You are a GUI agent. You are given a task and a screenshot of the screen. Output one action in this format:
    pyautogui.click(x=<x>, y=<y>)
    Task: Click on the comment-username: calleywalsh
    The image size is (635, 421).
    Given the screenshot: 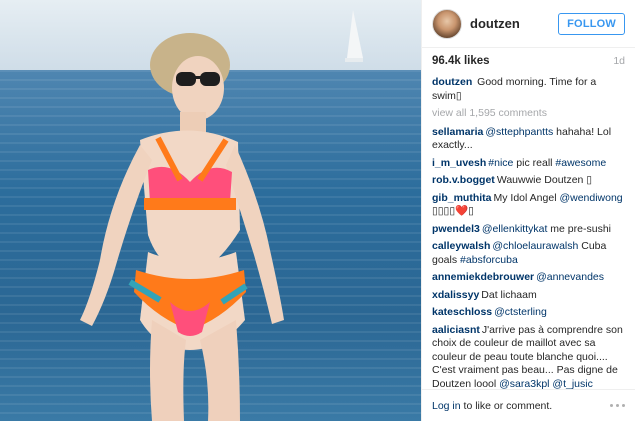 What is the action you would take?
    pyautogui.click(x=461, y=246)
    